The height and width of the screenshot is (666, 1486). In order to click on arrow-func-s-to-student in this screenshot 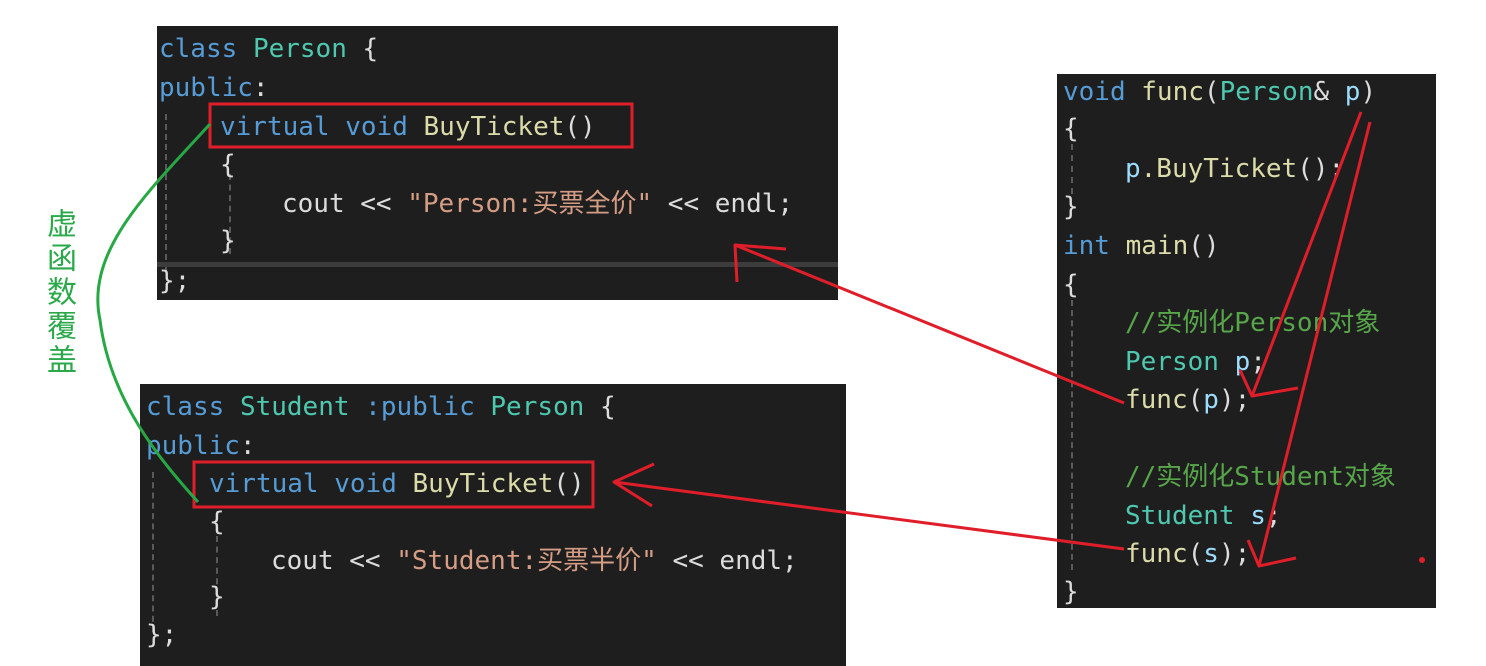, I will do `click(869, 515)`.